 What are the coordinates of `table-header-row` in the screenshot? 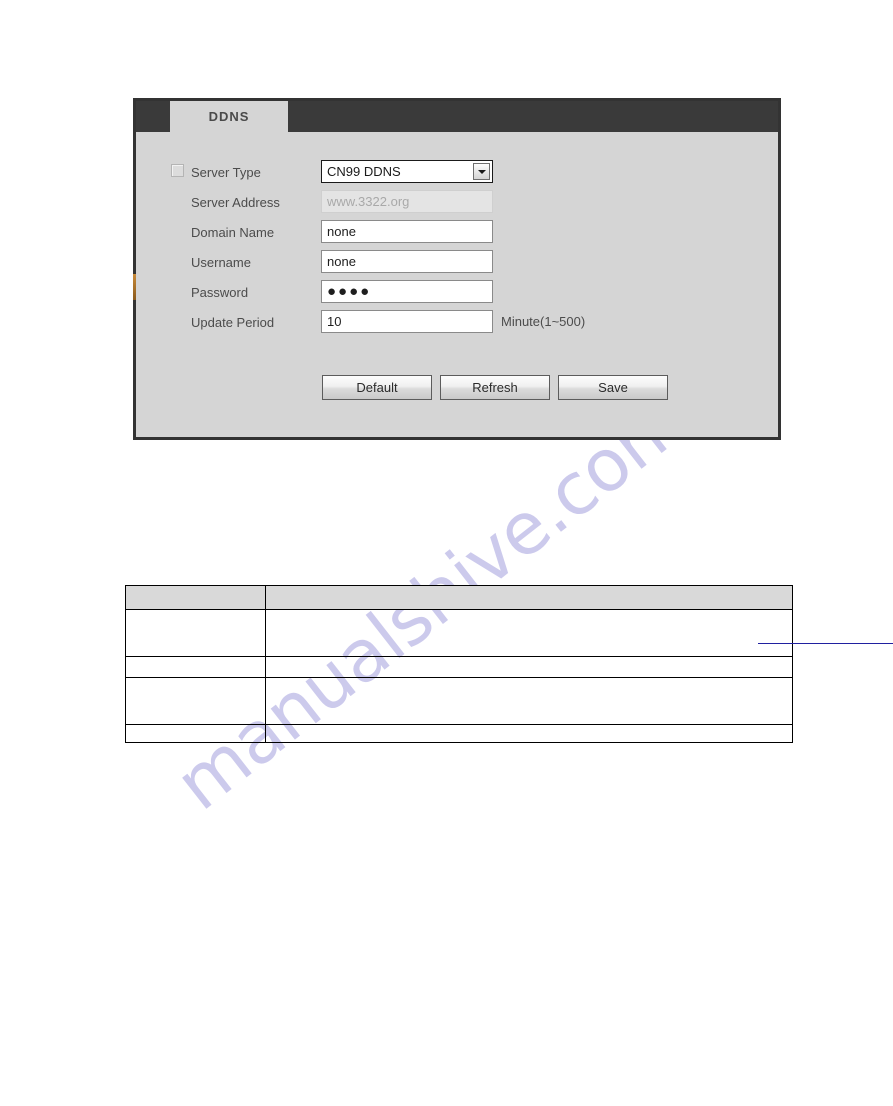 It's located at (459, 597).